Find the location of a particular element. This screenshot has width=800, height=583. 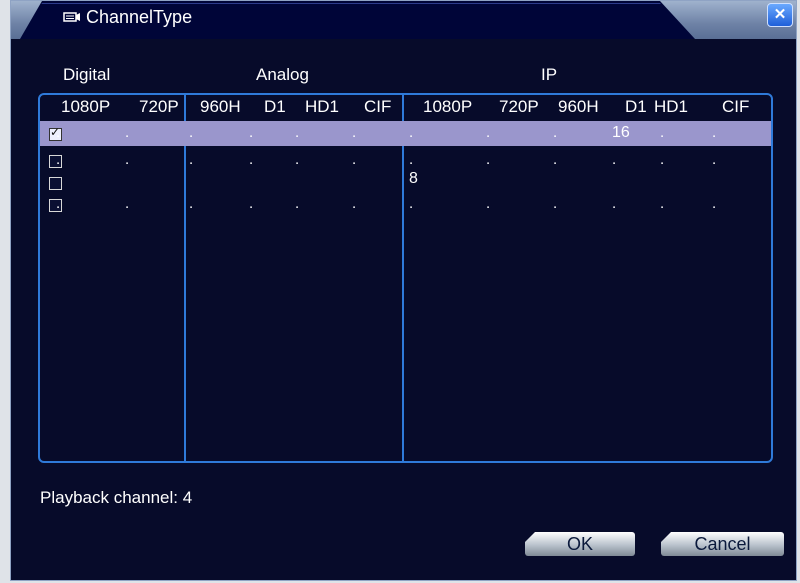

col-analog-cif: CIF is located at coordinates (378, 106).